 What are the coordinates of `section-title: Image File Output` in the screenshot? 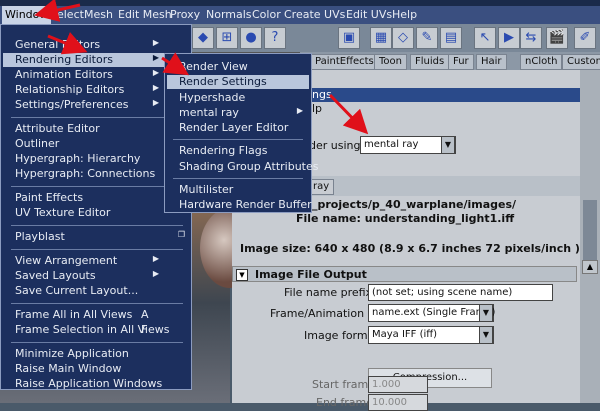 It's located at (311, 274).